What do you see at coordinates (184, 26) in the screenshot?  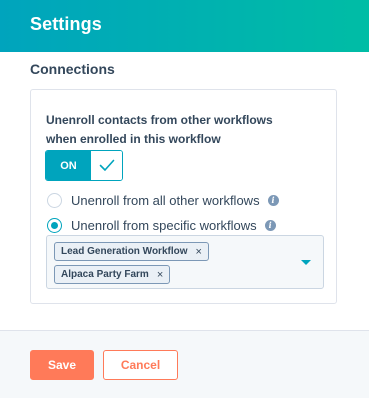 I see `settings-header: Settings` at bounding box center [184, 26].